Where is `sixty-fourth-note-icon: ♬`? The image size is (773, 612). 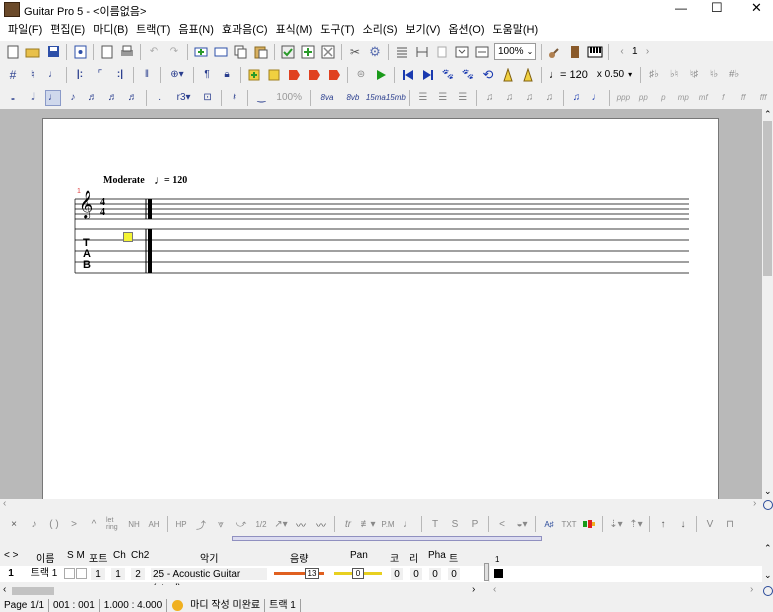 sixty-fourth-note-icon: ♬ is located at coordinates (133, 98).